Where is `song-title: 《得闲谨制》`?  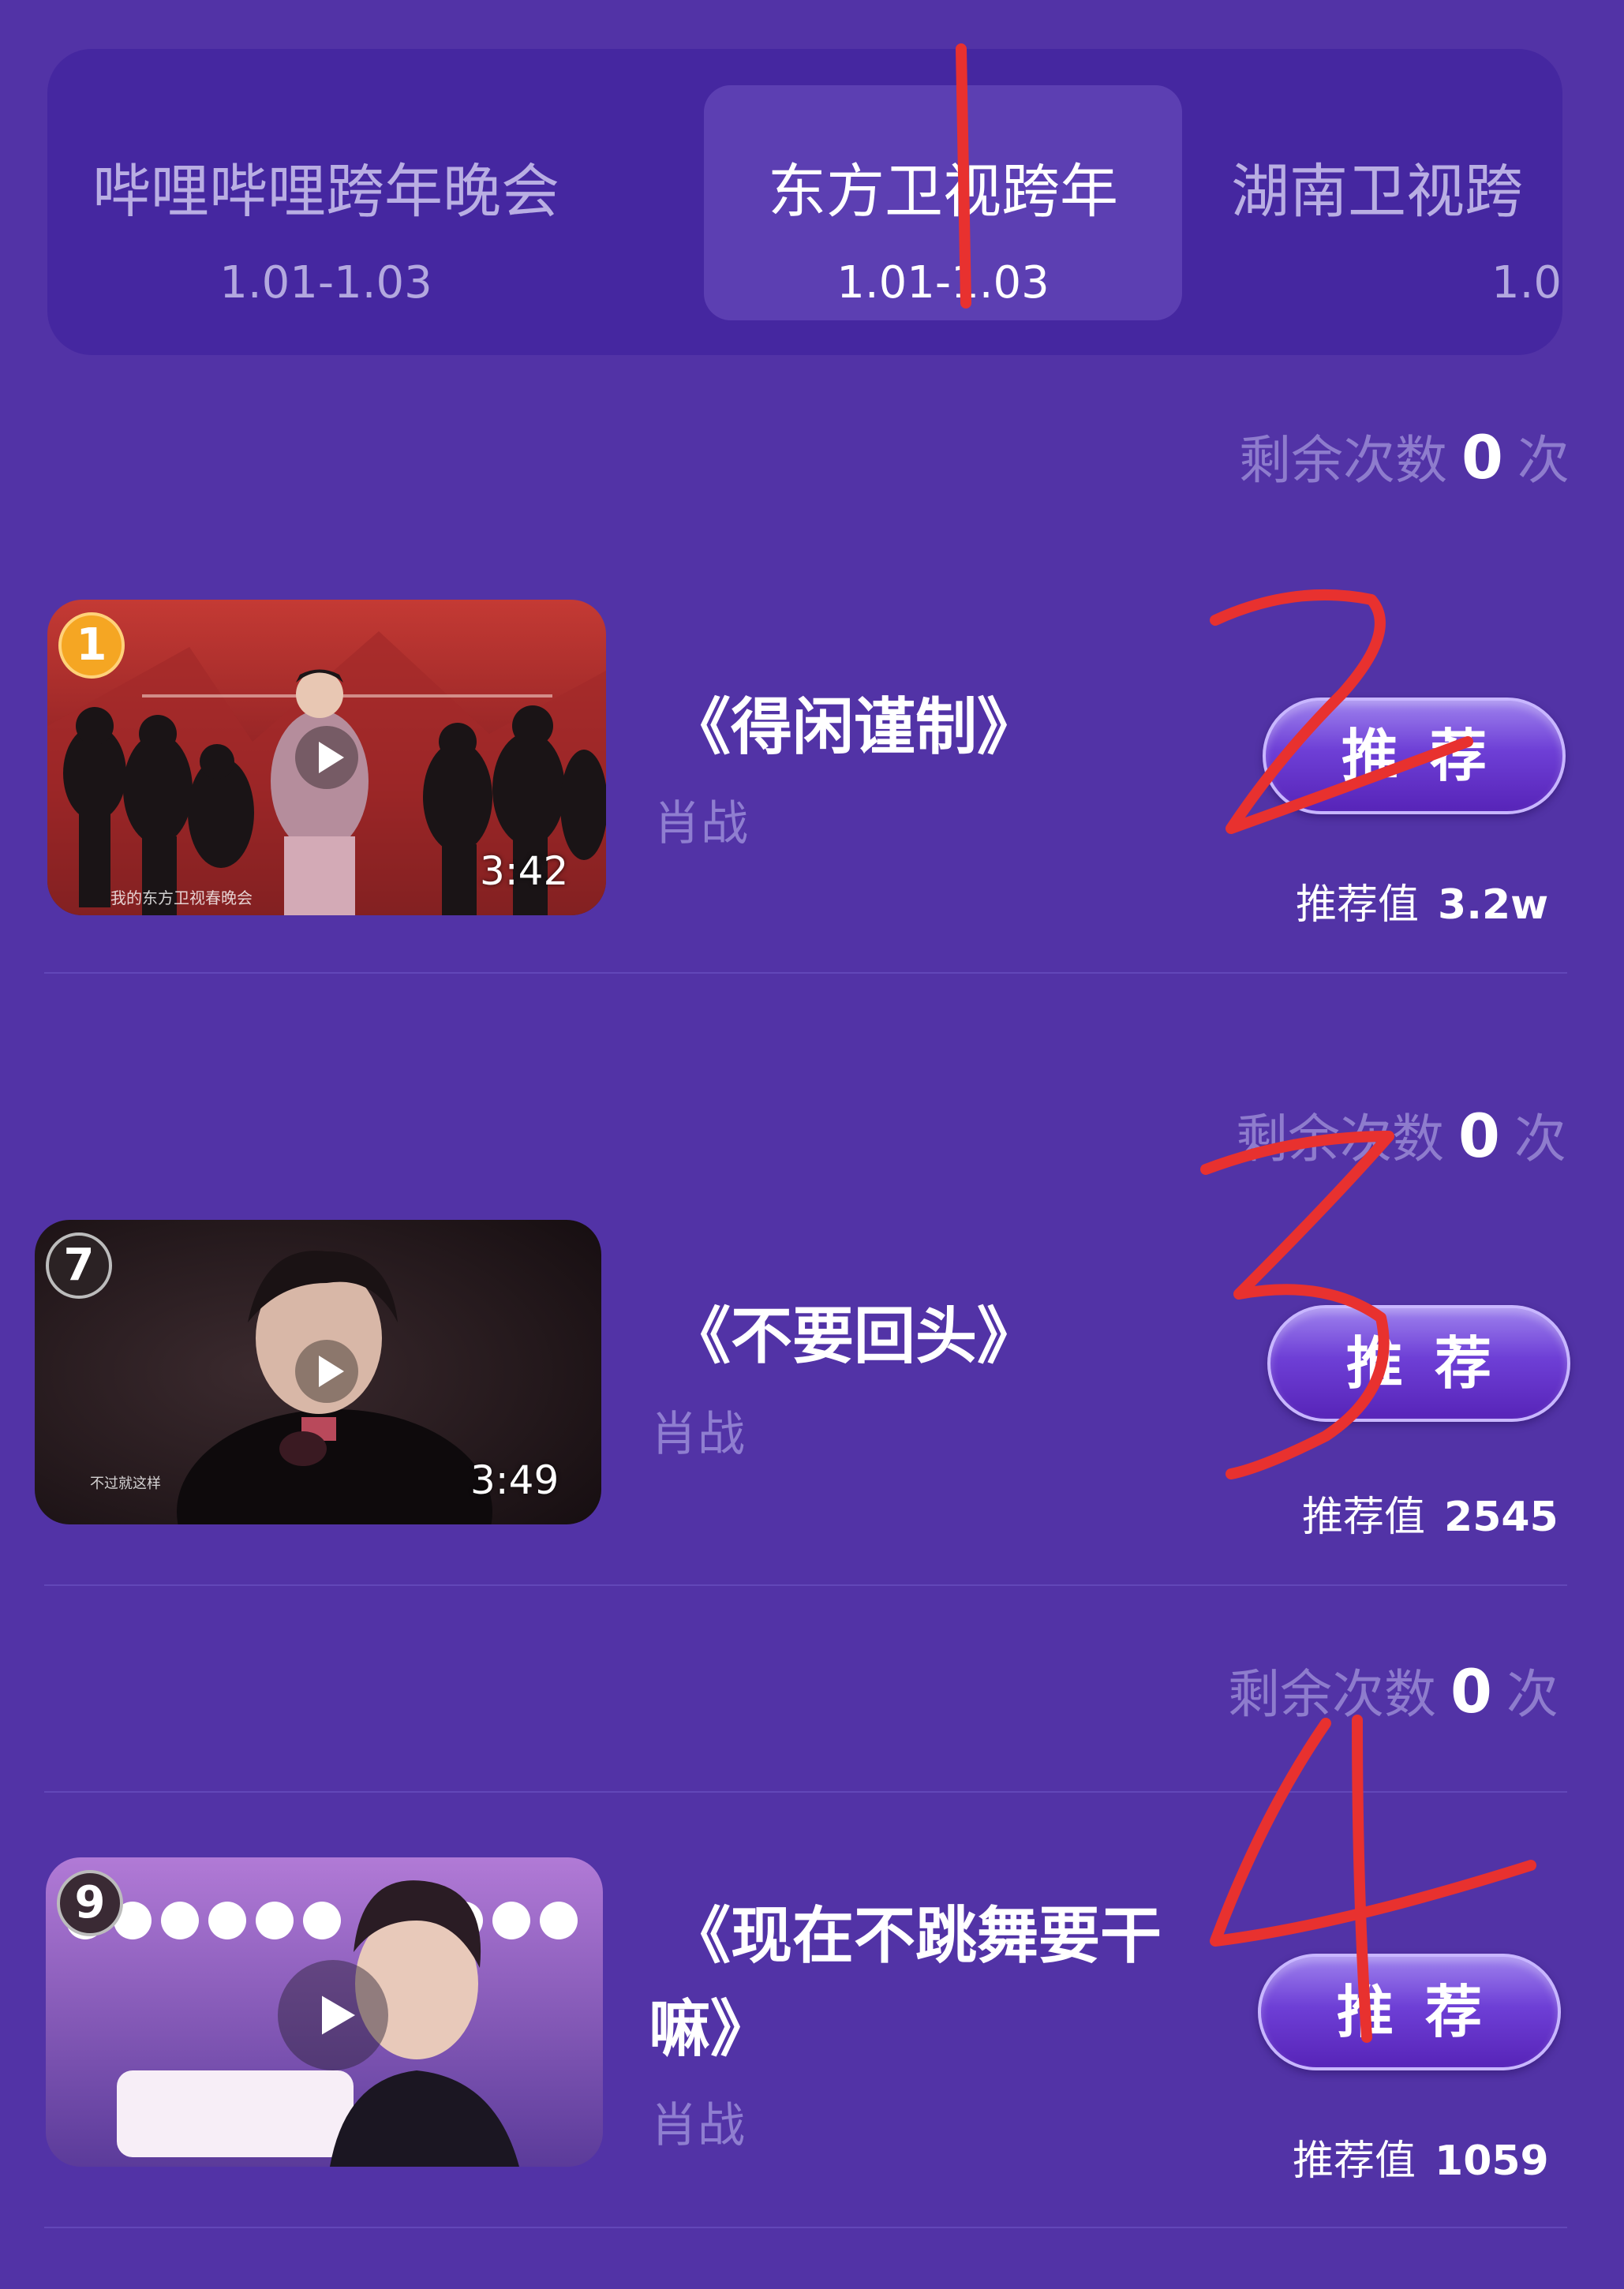 song-title: 《得闲谨制》 is located at coordinates (854, 727).